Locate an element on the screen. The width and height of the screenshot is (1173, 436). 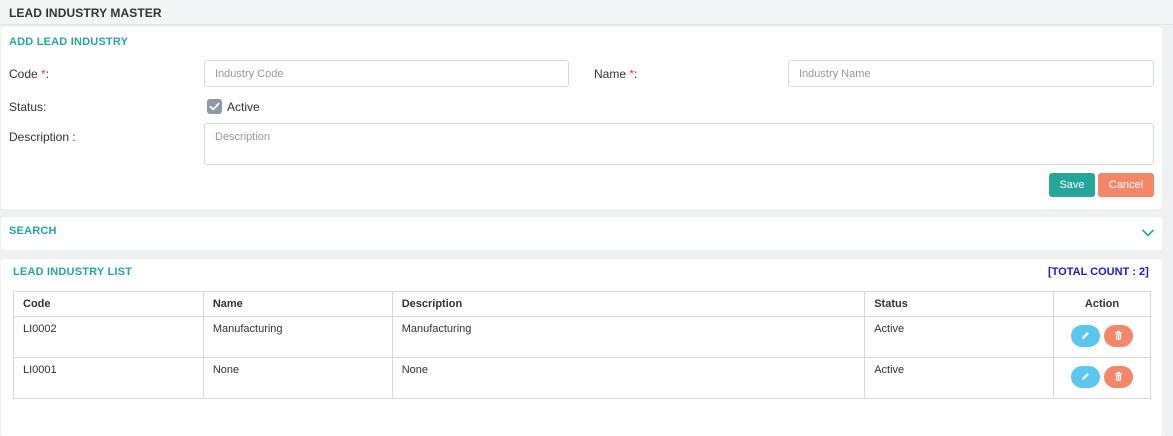
cell-description: None is located at coordinates (628, 378).